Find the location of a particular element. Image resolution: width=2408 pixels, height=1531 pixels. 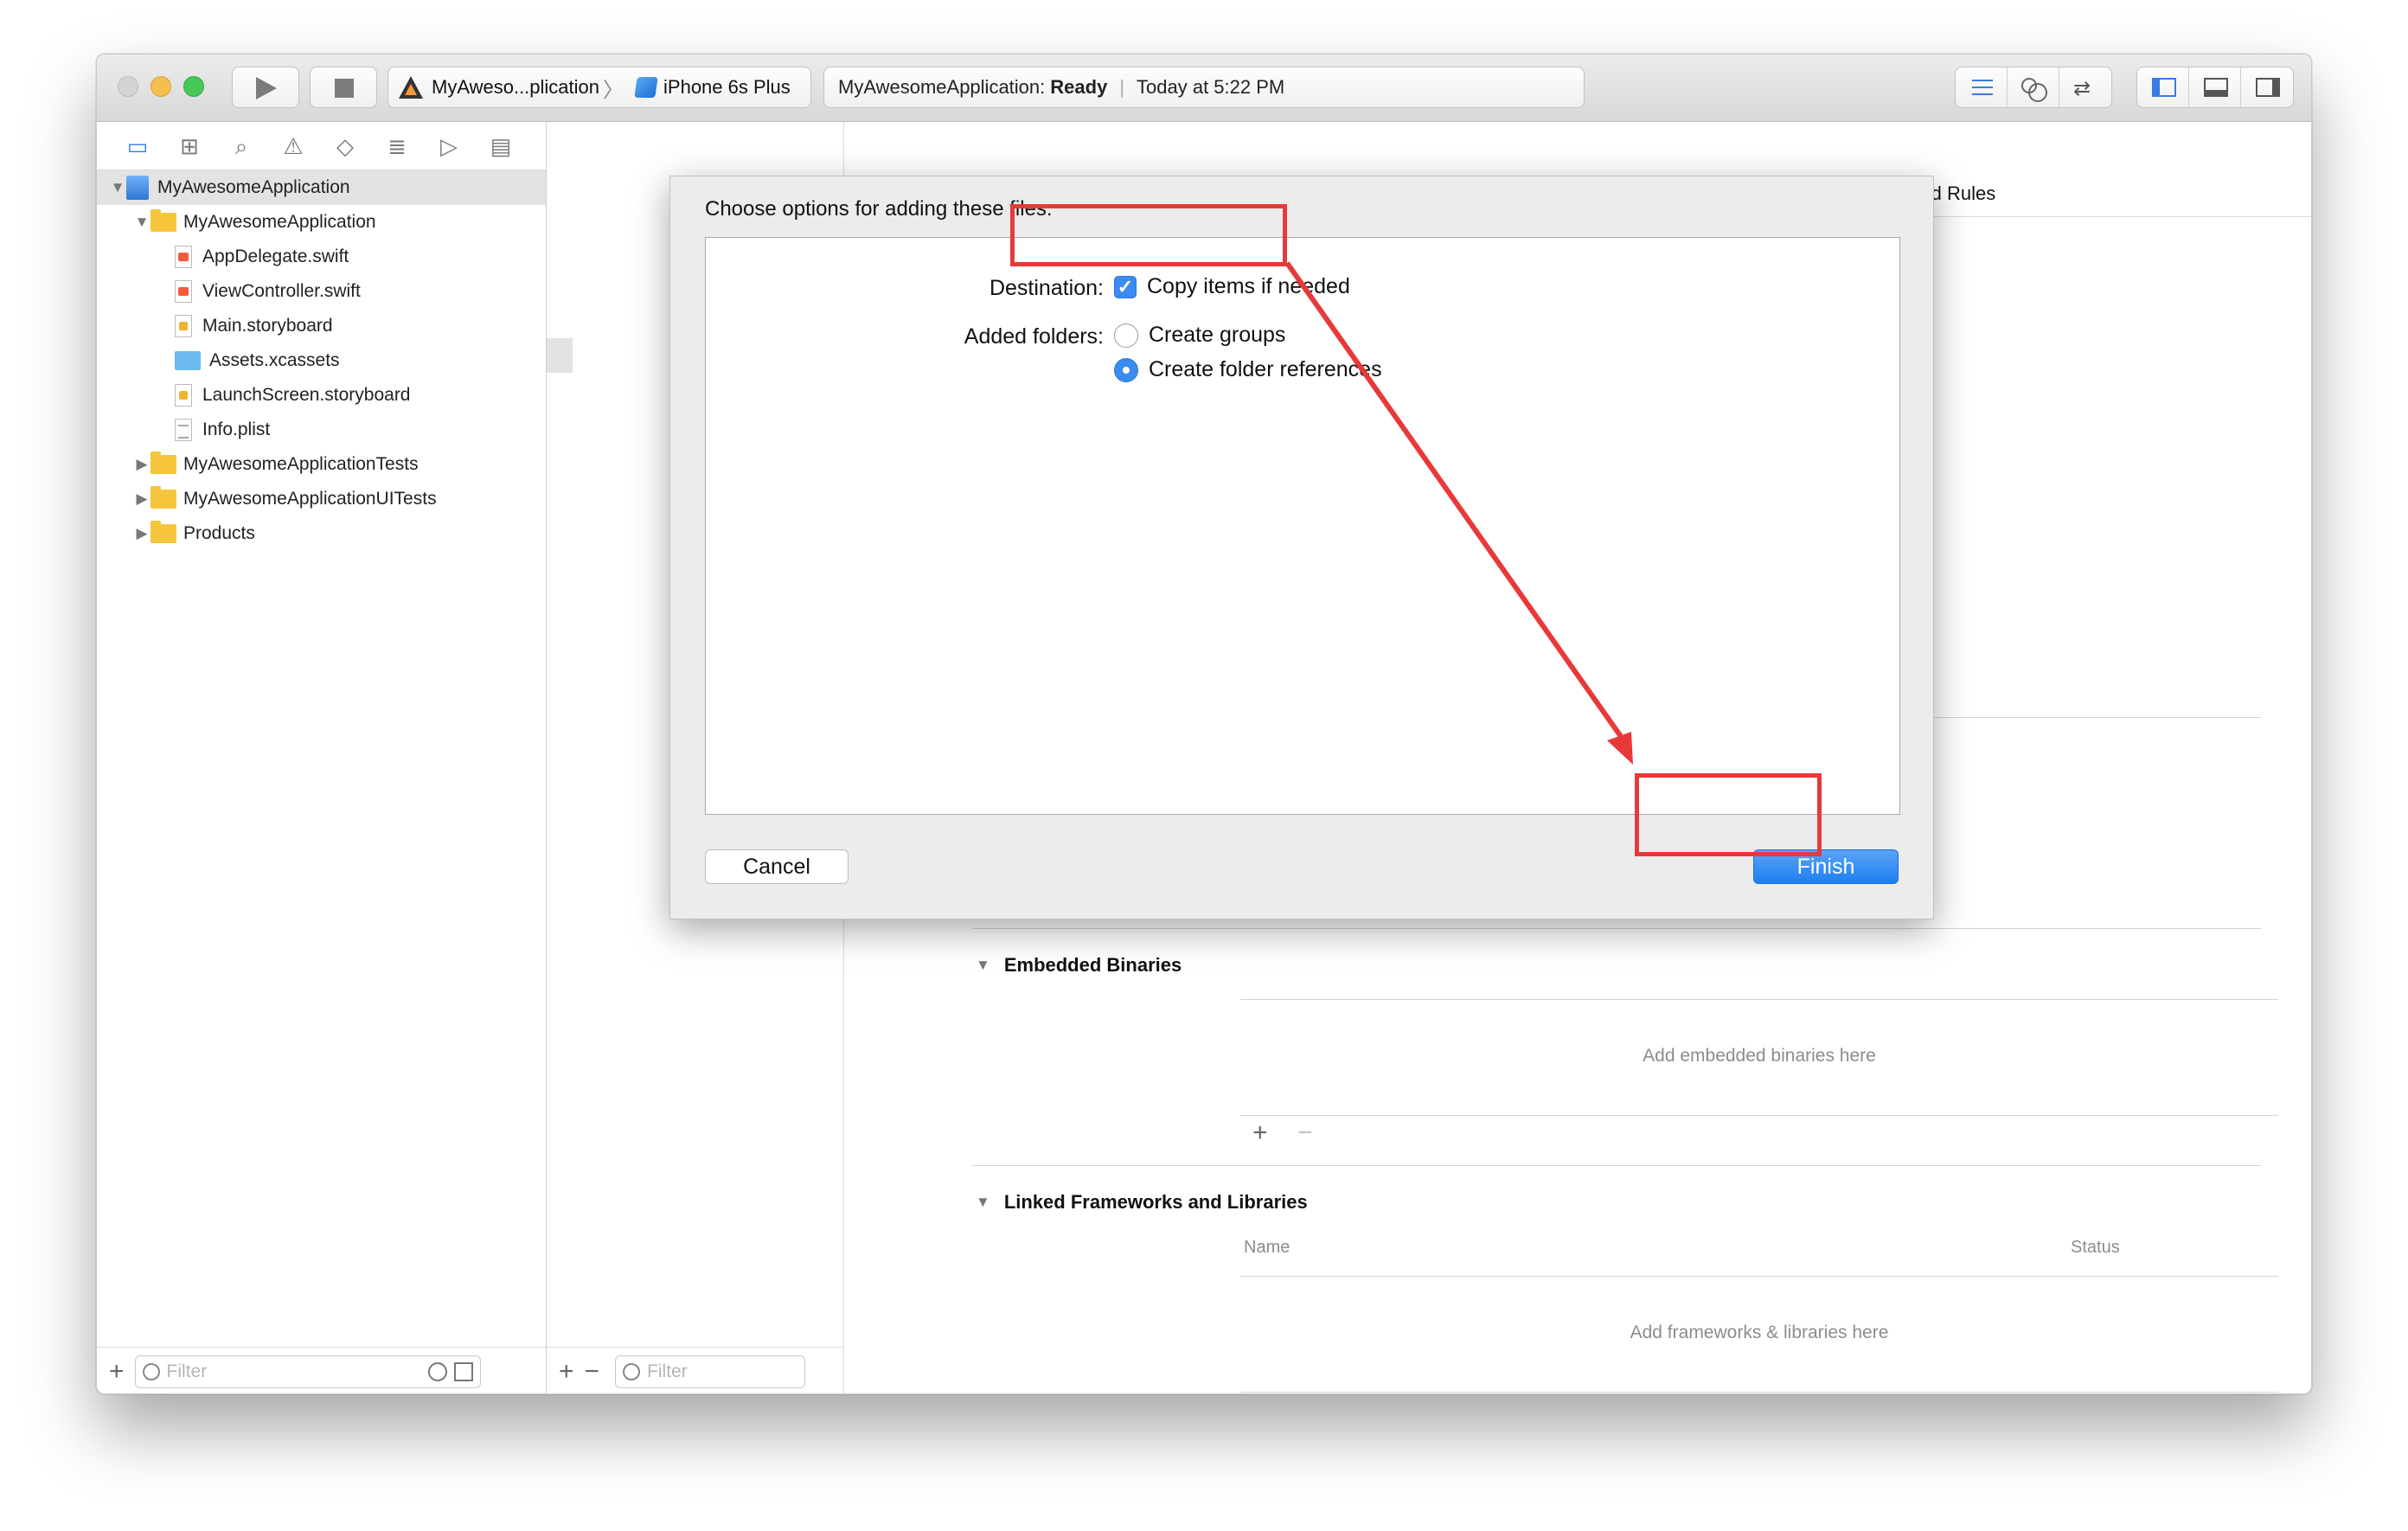

folder-icon: ▭ is located at coordinates (137, 146).